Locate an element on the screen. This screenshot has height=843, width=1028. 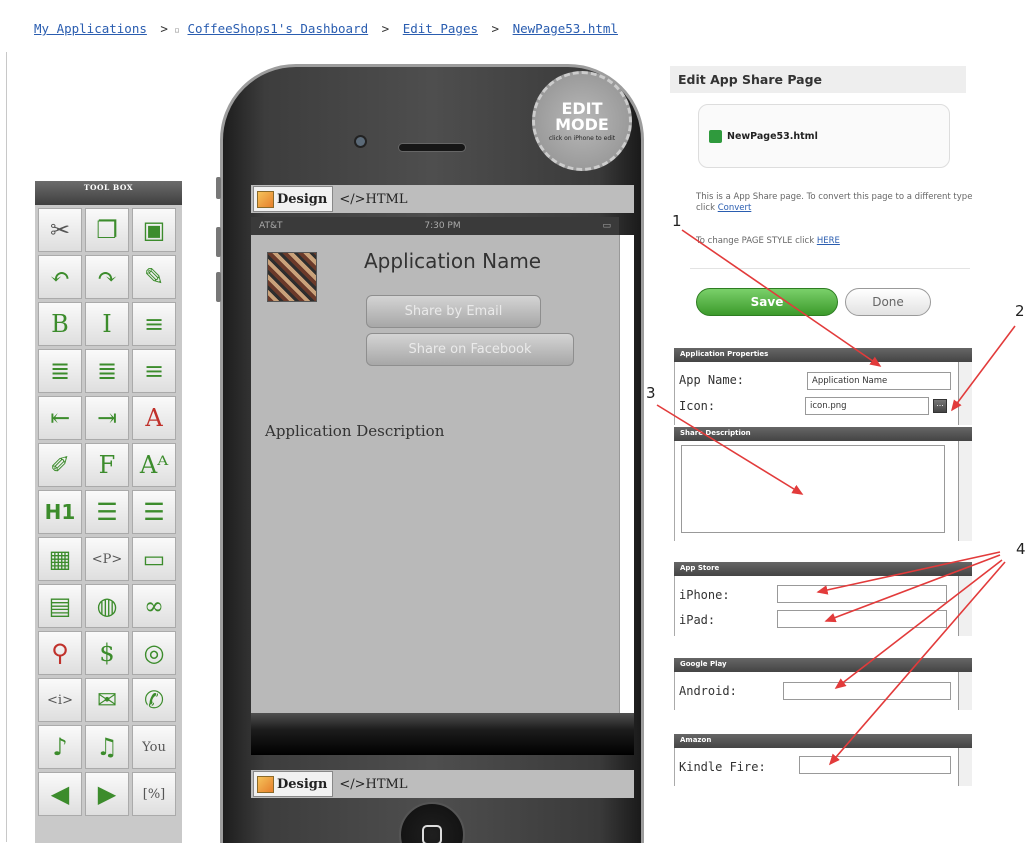
indent-icon: ⇥ is located at coordinates (107, 418).